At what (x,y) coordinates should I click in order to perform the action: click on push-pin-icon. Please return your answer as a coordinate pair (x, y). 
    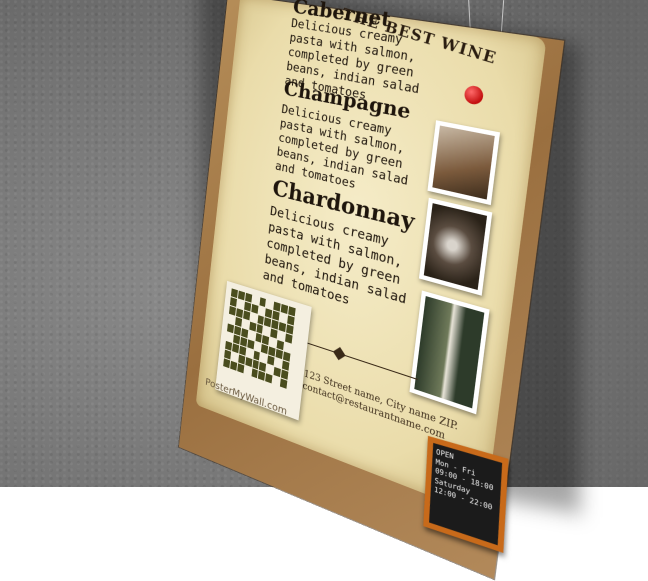
    Looking at the image, I should click on (474, 95).